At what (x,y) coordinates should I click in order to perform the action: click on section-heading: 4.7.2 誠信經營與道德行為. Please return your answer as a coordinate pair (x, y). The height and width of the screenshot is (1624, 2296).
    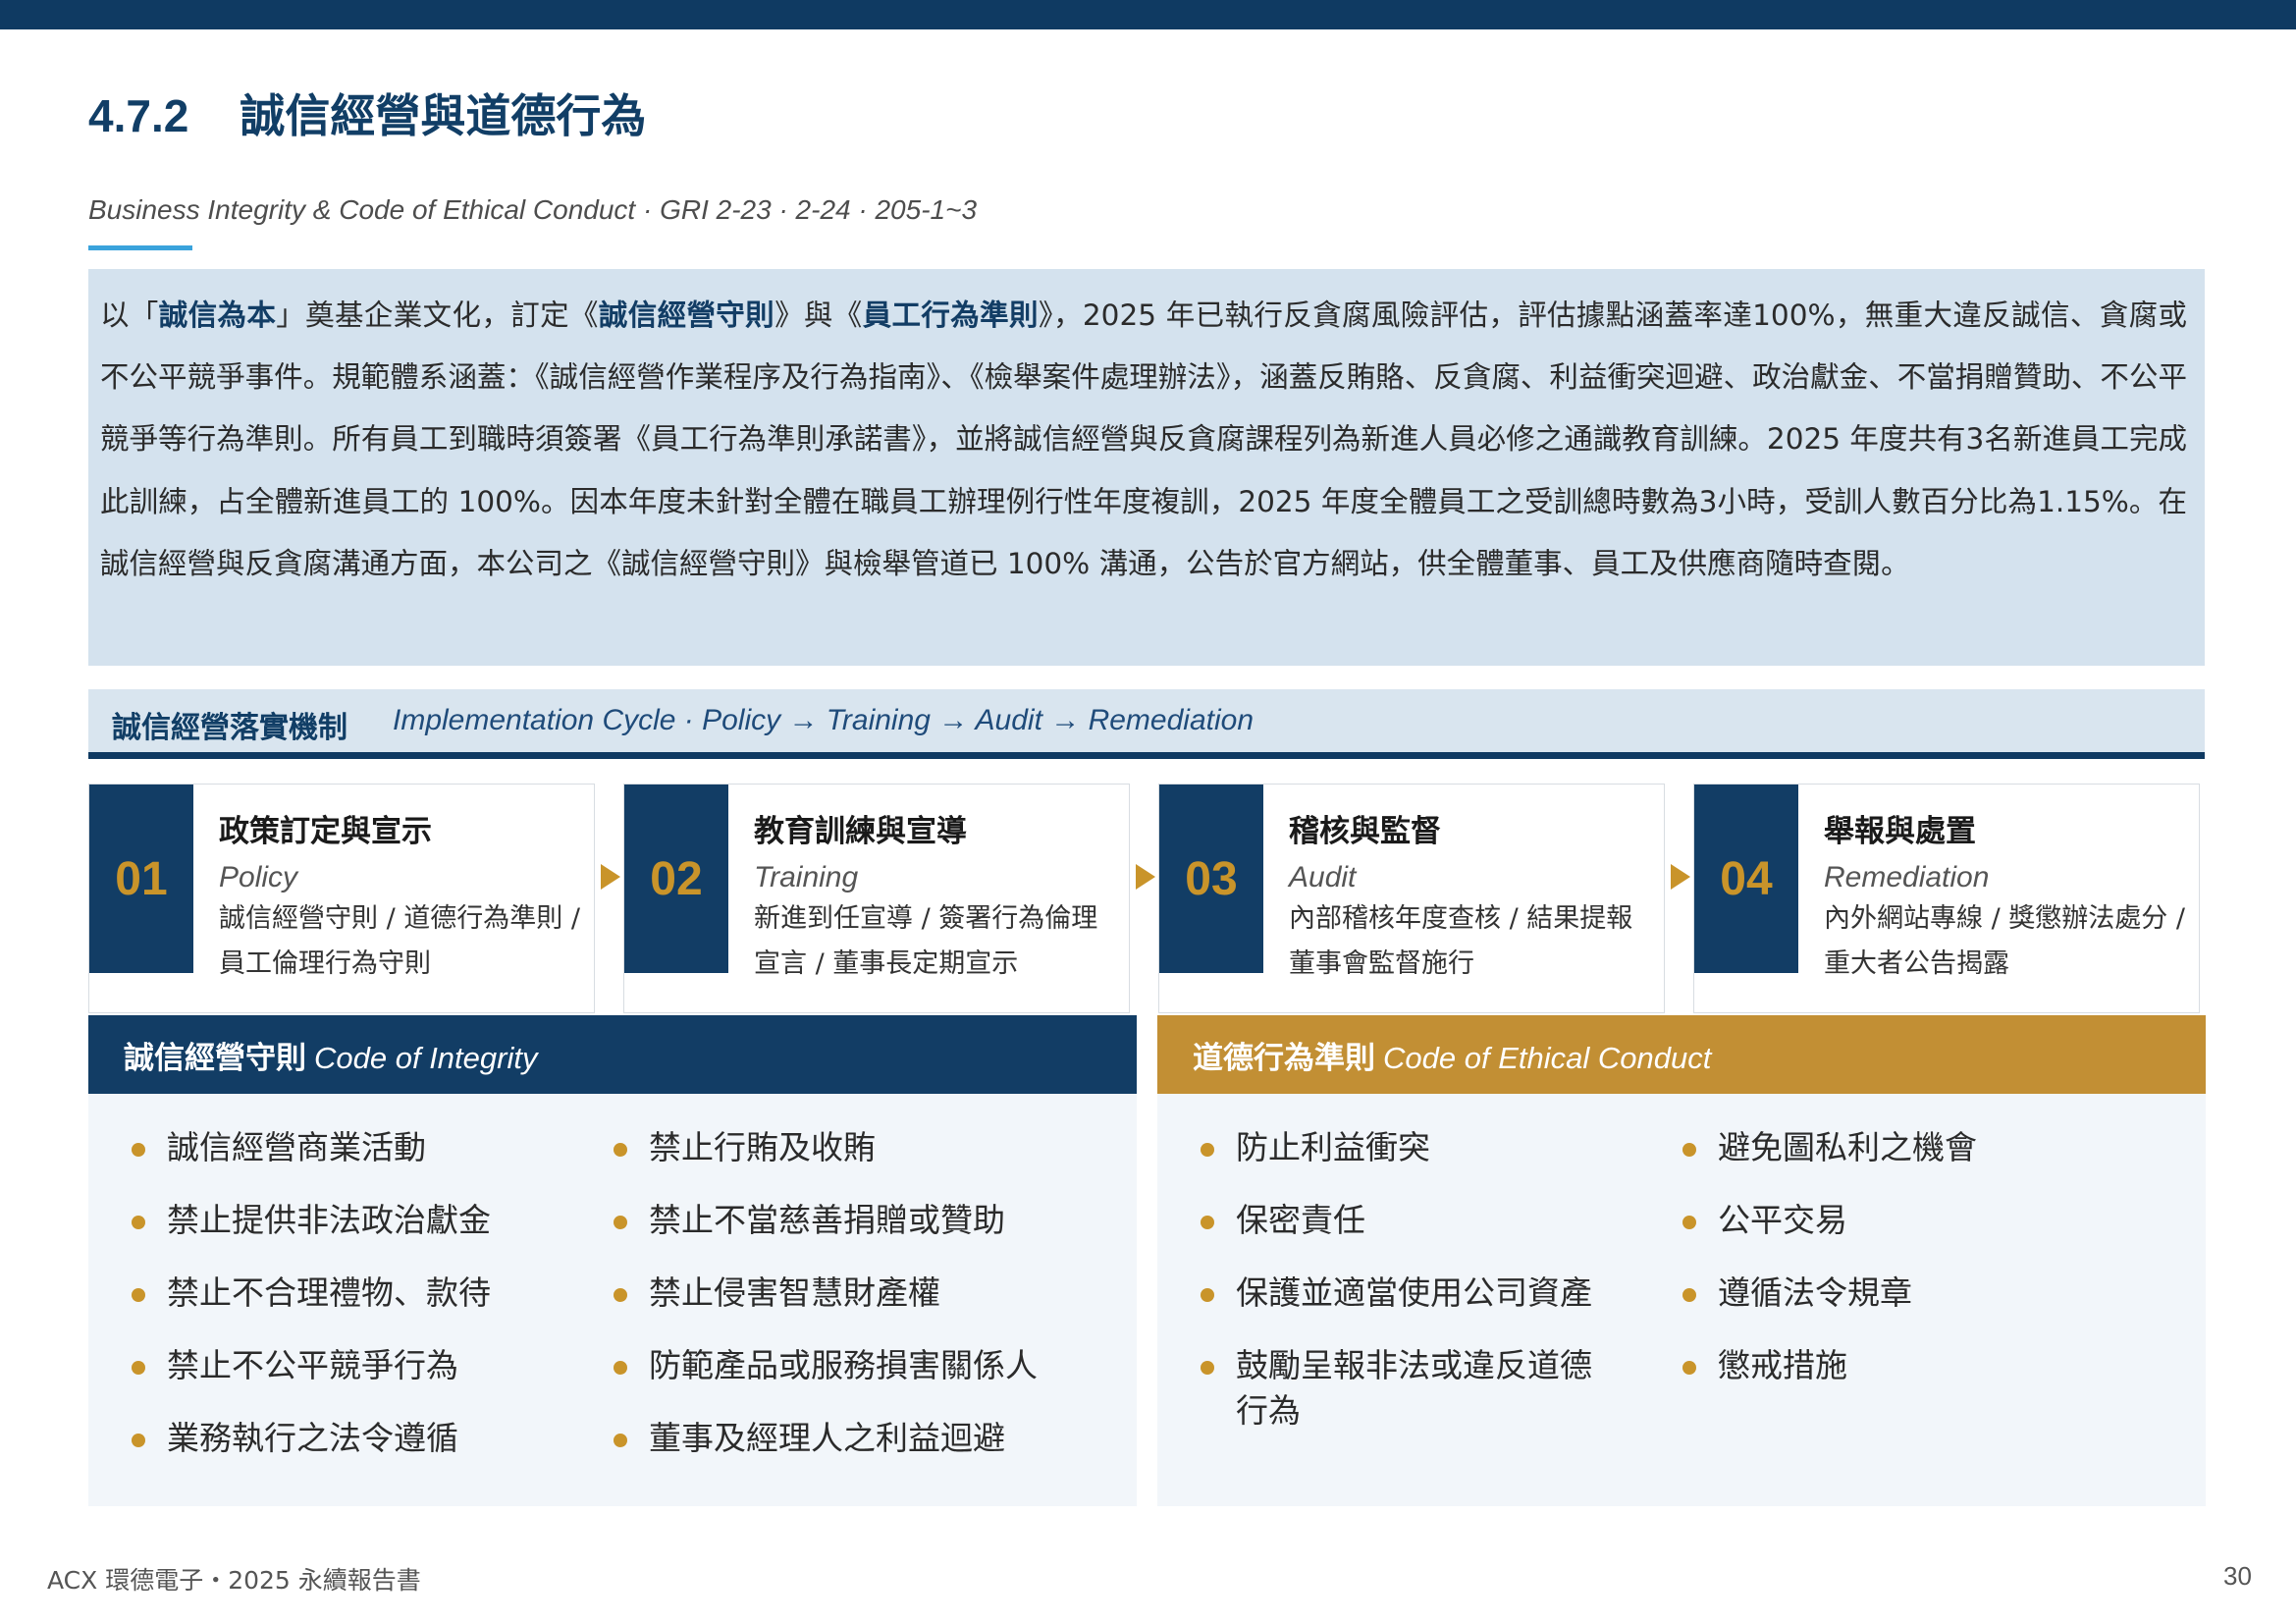
    Looking at the image, I should click on (367, 113).